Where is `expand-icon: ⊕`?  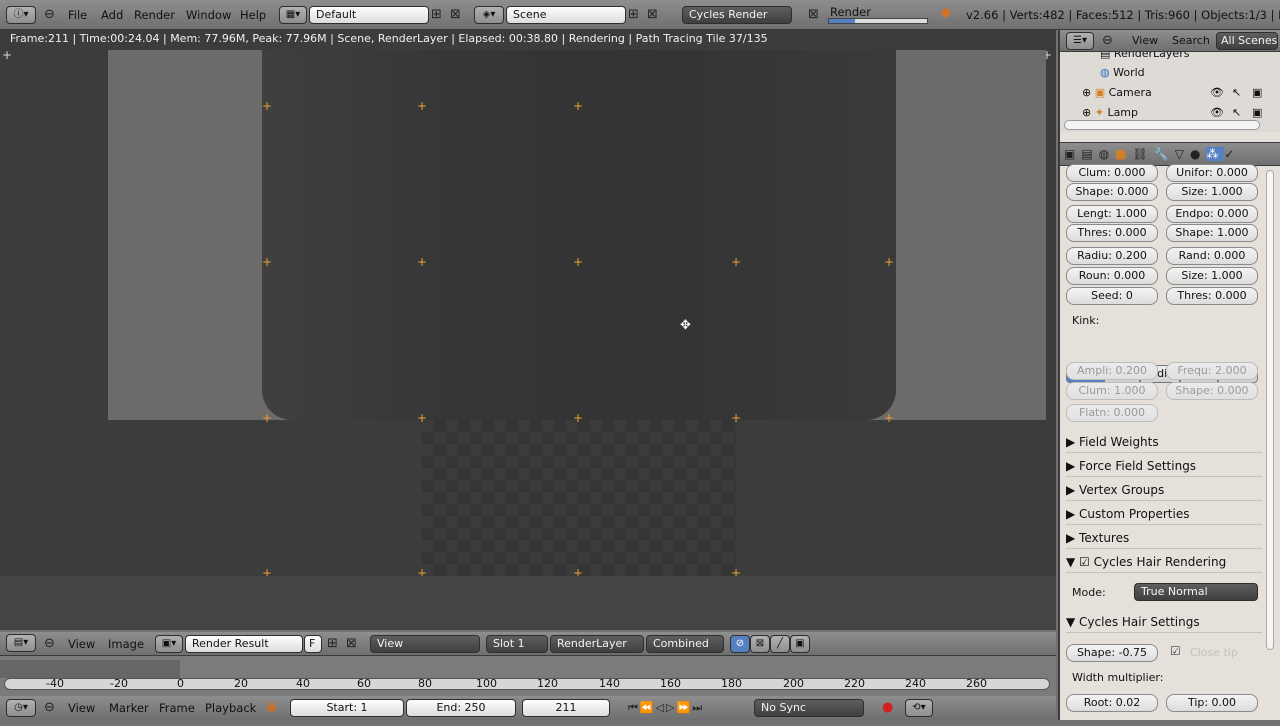 expand-icon: ⊕ is located at coordinates (1088, 112).